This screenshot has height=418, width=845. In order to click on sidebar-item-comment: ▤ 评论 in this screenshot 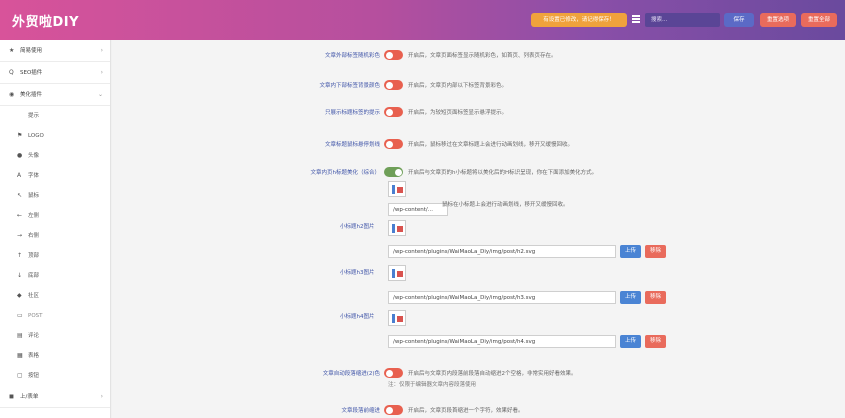, I will do `click(55, 336)`.